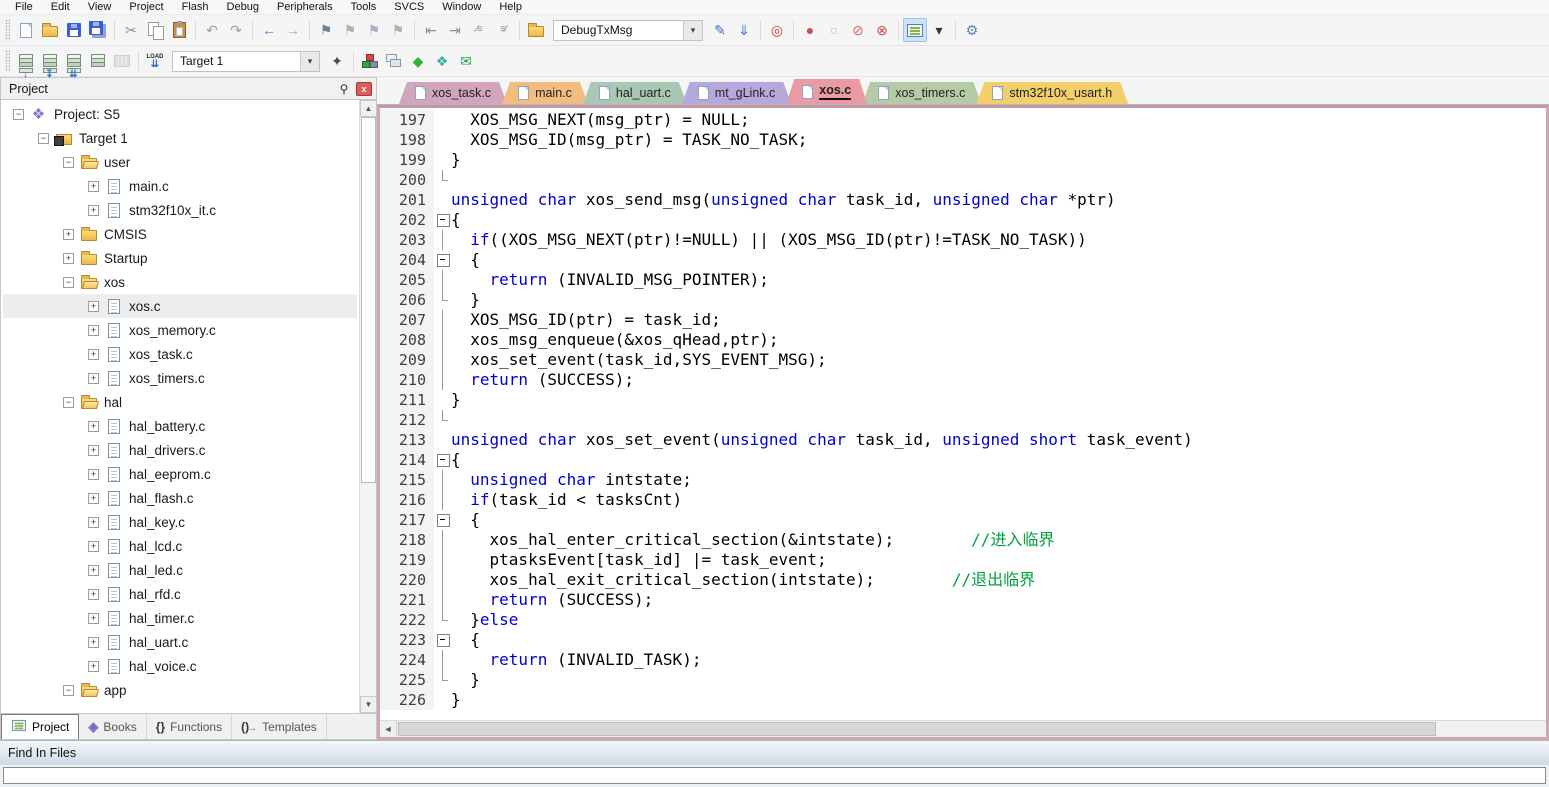 This screenshot has height=787, width=1549. Describe the element at coordinates (963, 320) in the screenshot. I see `code-line-207: 207 XOS_MSG_ID(ptr) = task_id;` at that location.